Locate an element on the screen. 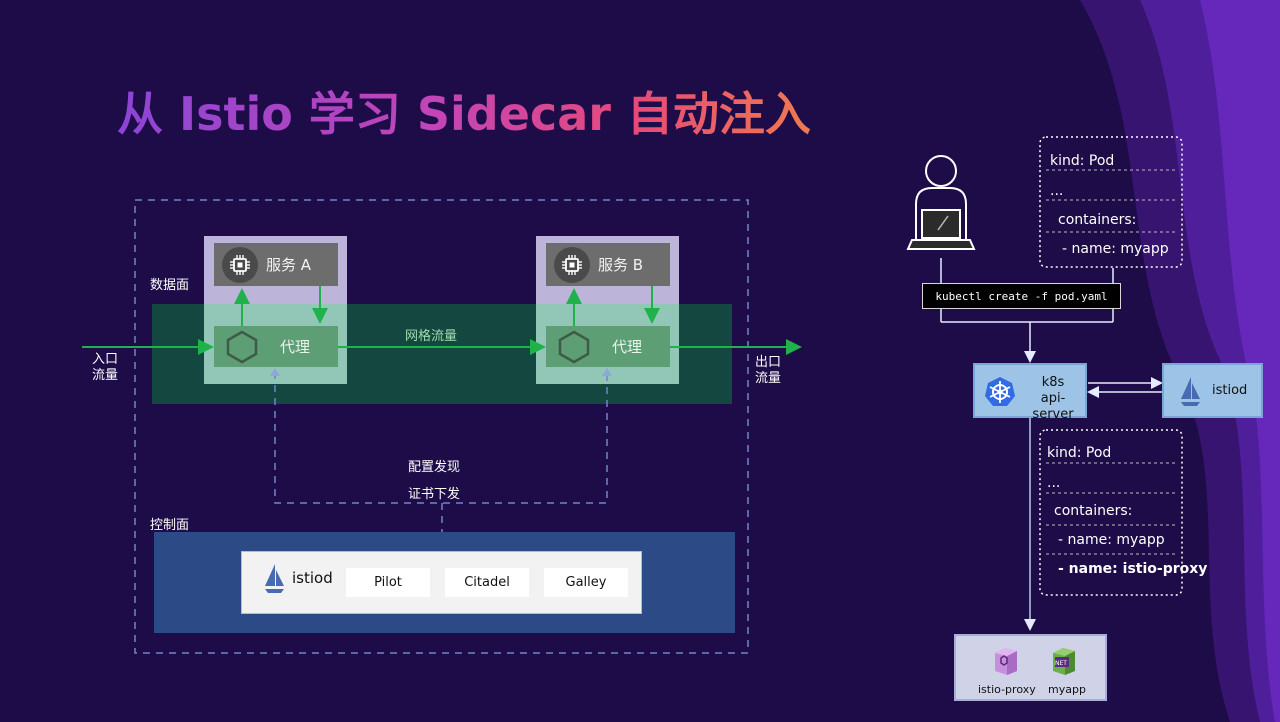 Image resolution: width=1280 pixels, height=722 pixels. istiod-node-label: istiod is located at coordinates (1230, 390).